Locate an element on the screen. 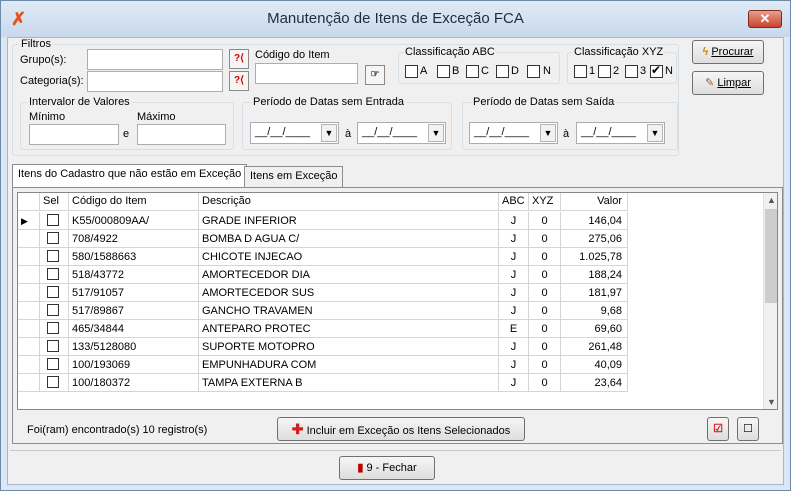 This screenshot has height=491, width=791. procurar-button: ϟ Procurar is located at coordinates (728, 52).